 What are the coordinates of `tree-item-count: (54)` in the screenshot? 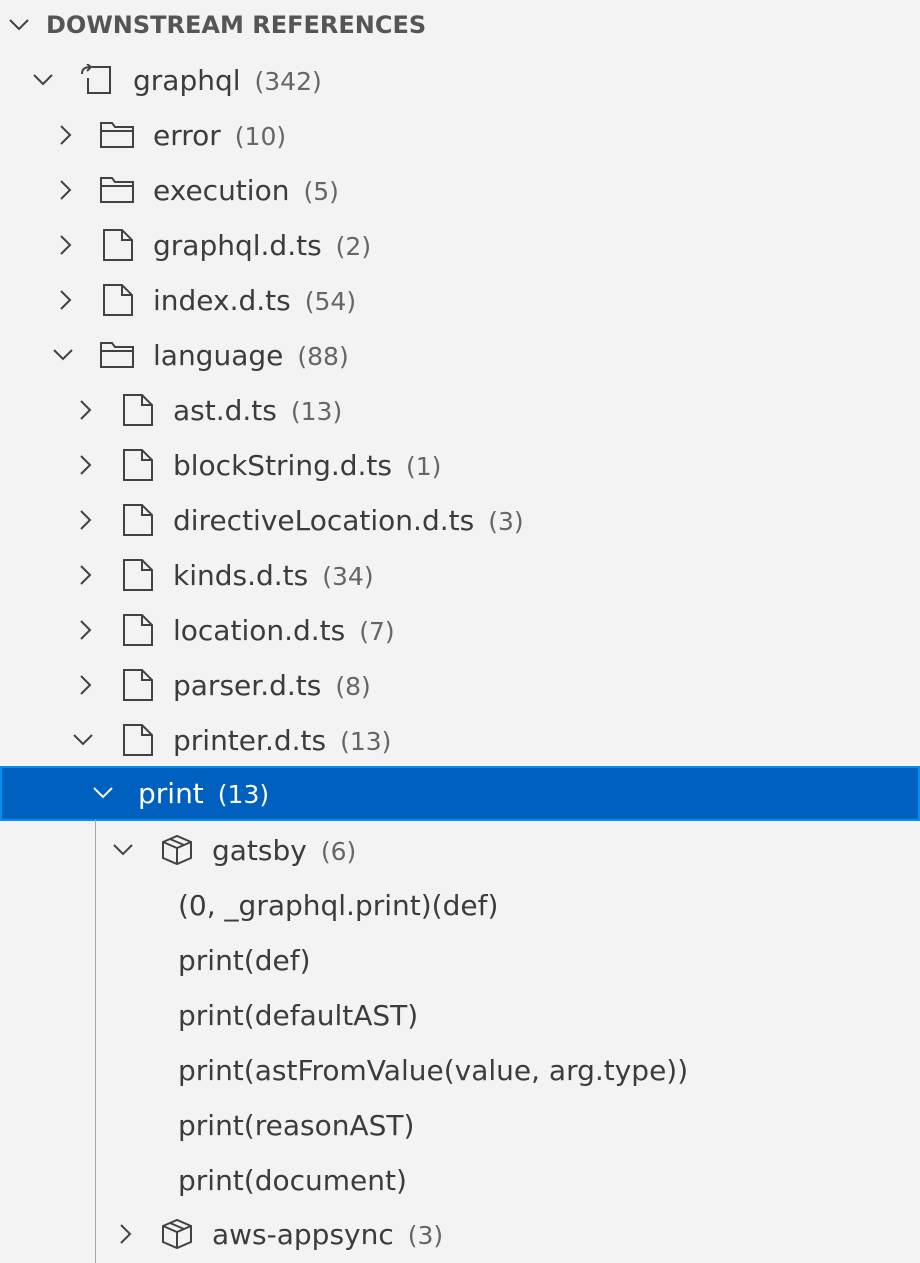 It's located at (330, 301).